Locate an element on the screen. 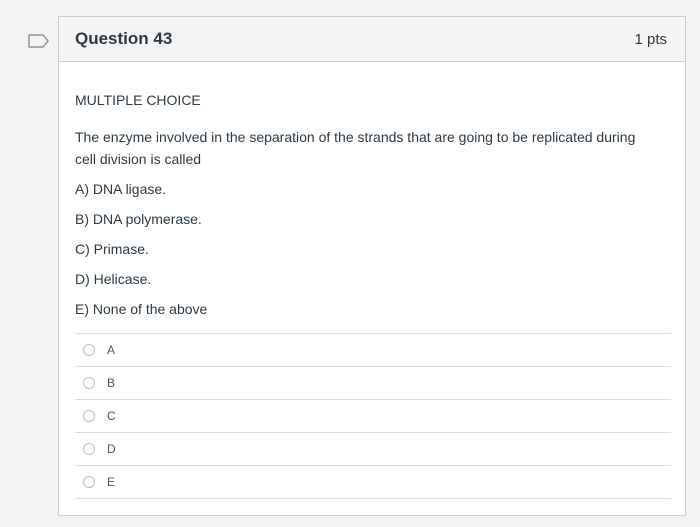  answer-label-c: C is located at coordinates (111, 416).